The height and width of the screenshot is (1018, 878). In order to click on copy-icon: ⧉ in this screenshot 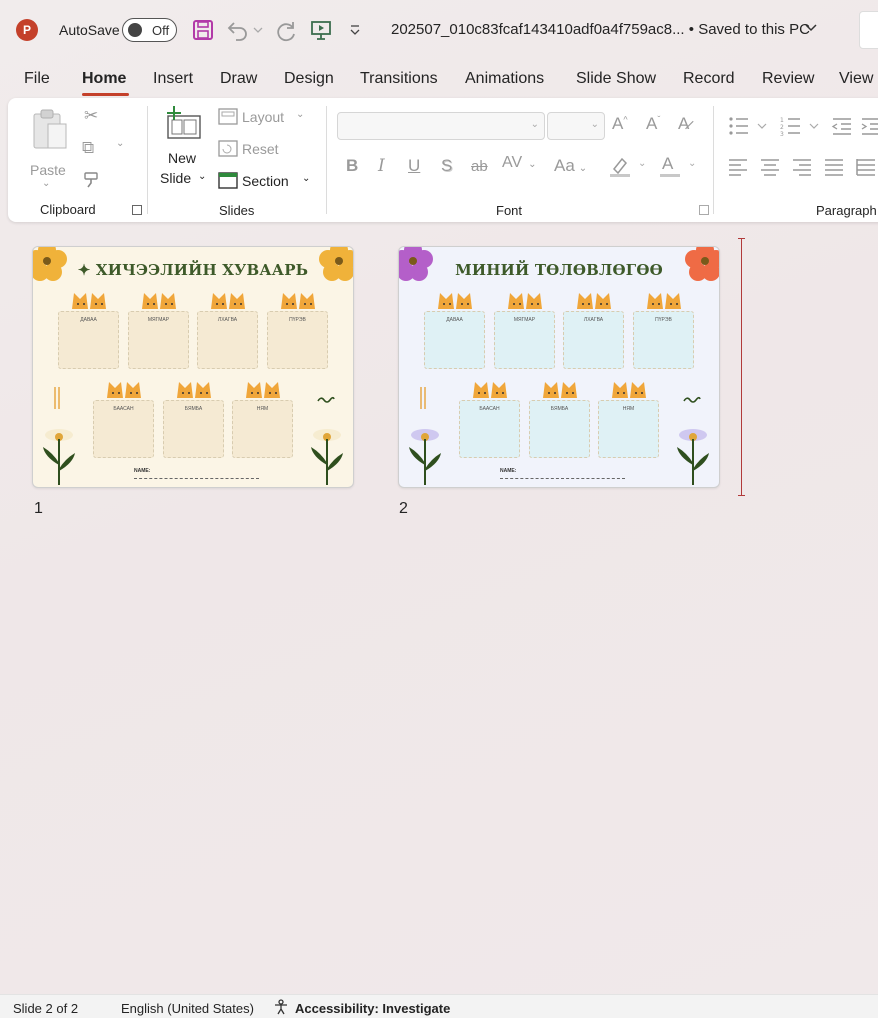, I will do `click(88, 148)`.